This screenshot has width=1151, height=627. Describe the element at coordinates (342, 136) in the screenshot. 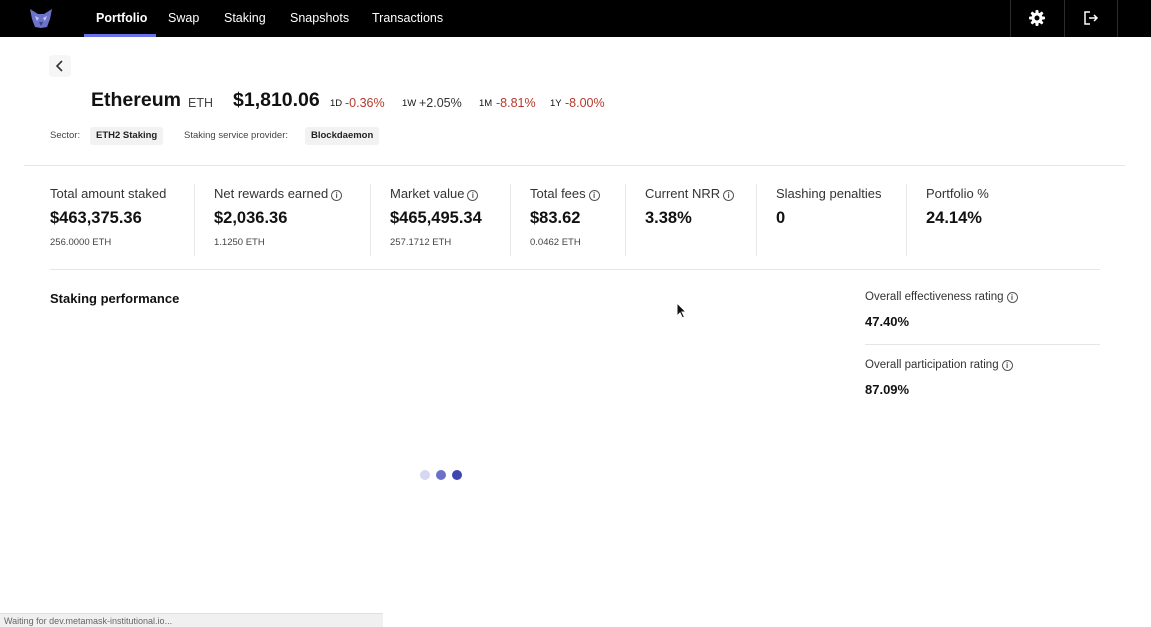

I see `provider-tag: Blockdaemon` at that location.